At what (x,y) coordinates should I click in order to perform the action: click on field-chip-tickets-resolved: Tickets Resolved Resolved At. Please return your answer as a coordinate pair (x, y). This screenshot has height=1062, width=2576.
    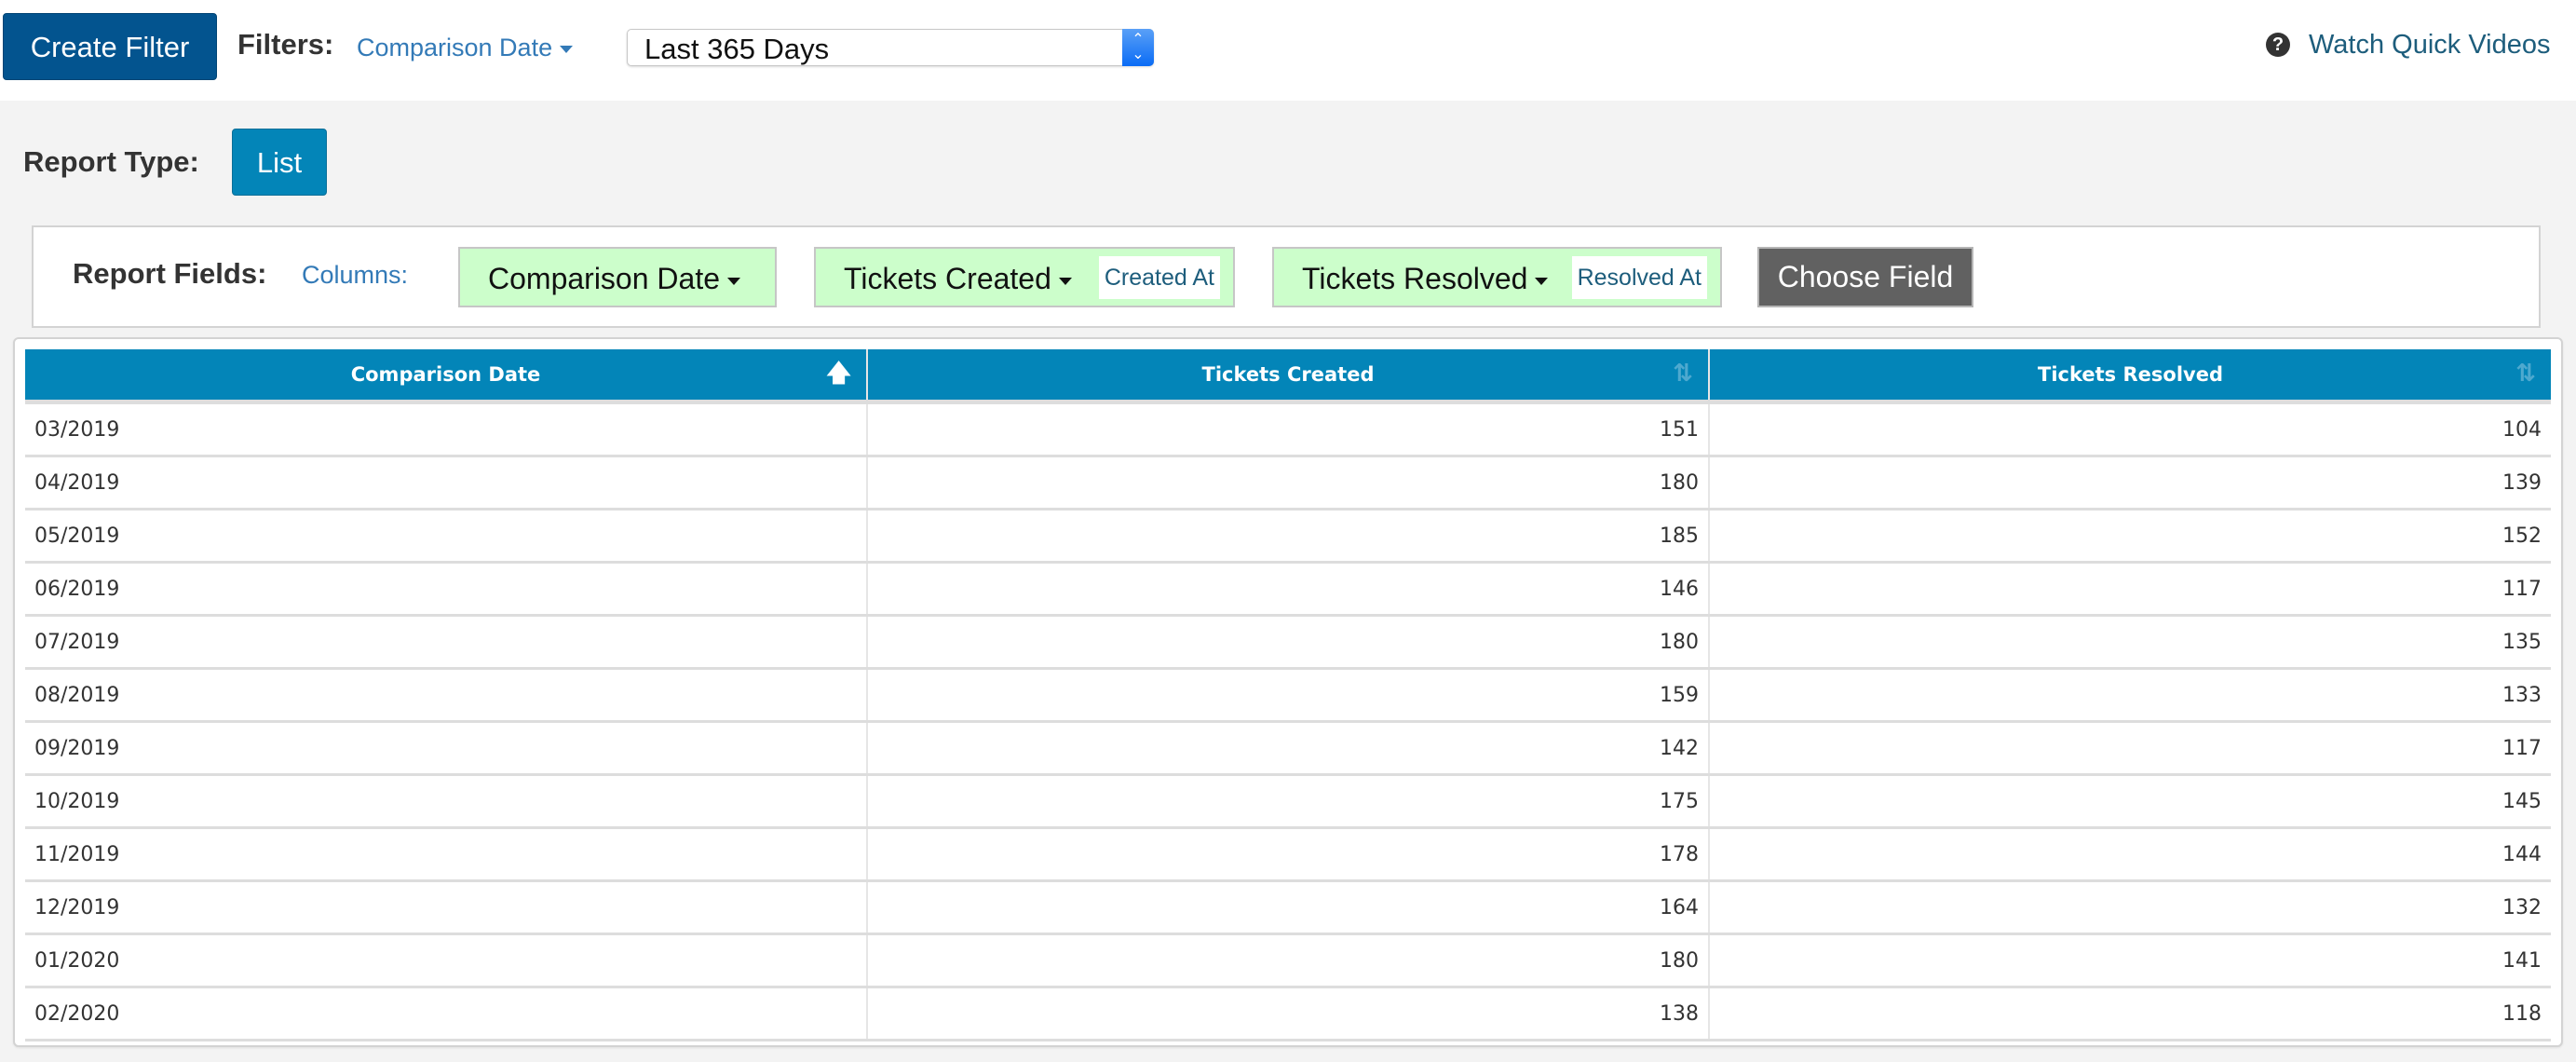
    Looking at the image, I should click on (1497, 277).